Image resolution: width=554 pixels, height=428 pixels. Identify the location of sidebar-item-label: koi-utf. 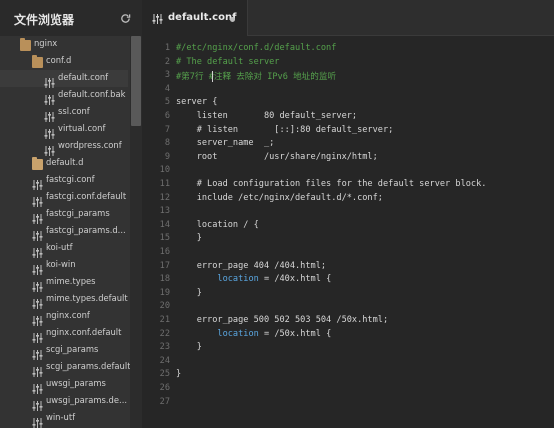
(59, 247).